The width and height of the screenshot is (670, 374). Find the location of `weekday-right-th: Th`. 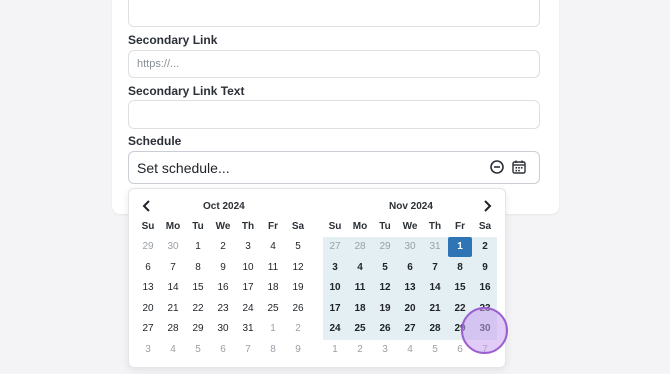

weekday-right-th: Th is located at coordinates (435, 226).